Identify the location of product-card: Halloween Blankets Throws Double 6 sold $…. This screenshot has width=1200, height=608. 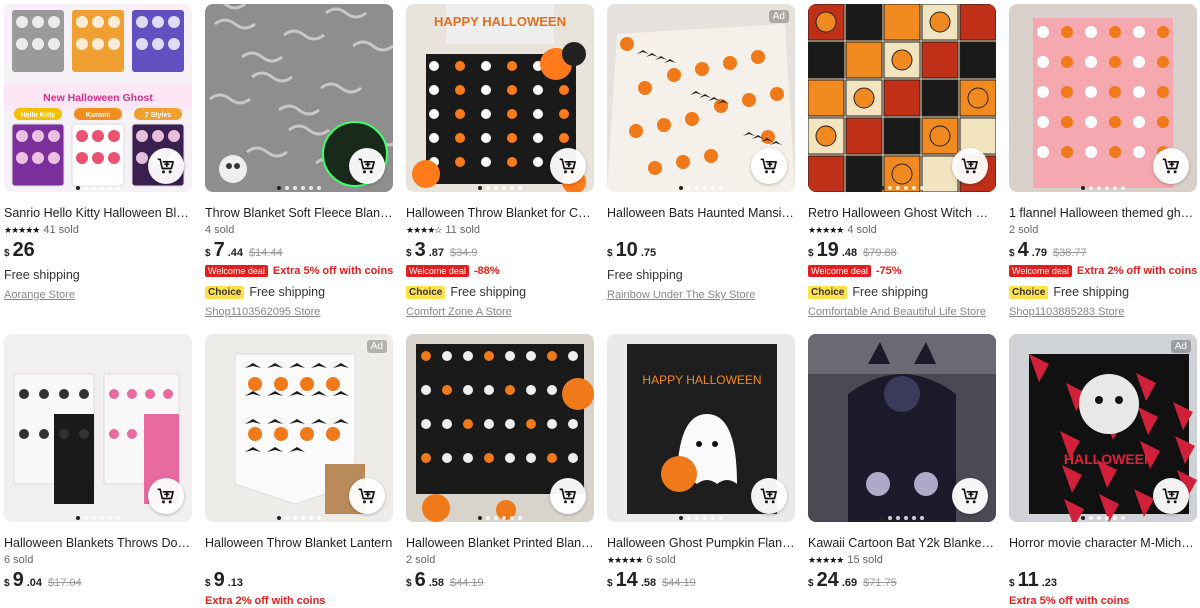
(98, 462).